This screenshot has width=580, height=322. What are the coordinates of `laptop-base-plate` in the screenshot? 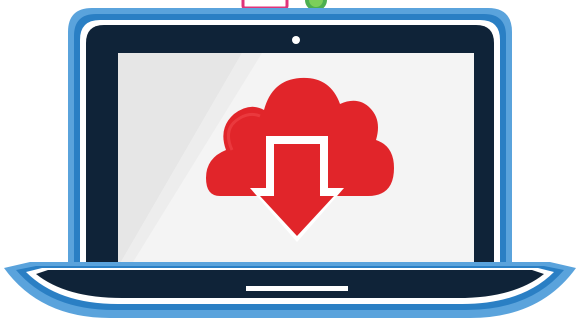 It's located at (290, 284).